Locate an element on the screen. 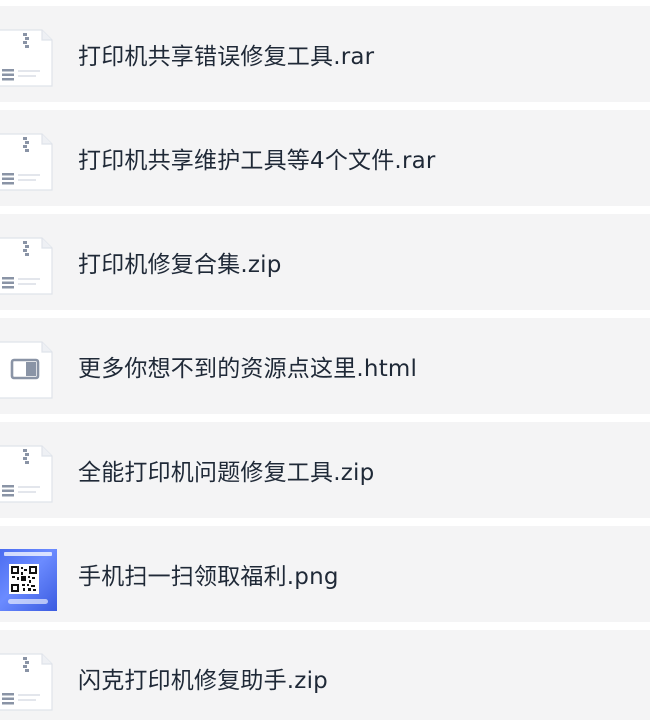 The image size is (650, 720). file-row: 打印机修复合集.zip is located at coordinates (325, 262).